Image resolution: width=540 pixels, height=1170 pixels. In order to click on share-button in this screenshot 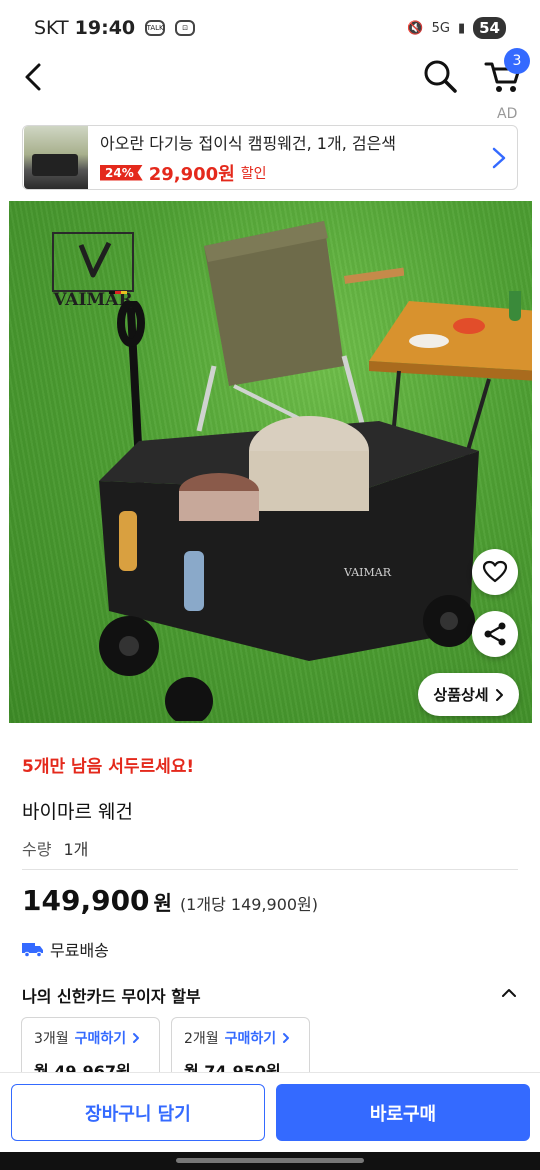, I will do `click(495, 634)`.